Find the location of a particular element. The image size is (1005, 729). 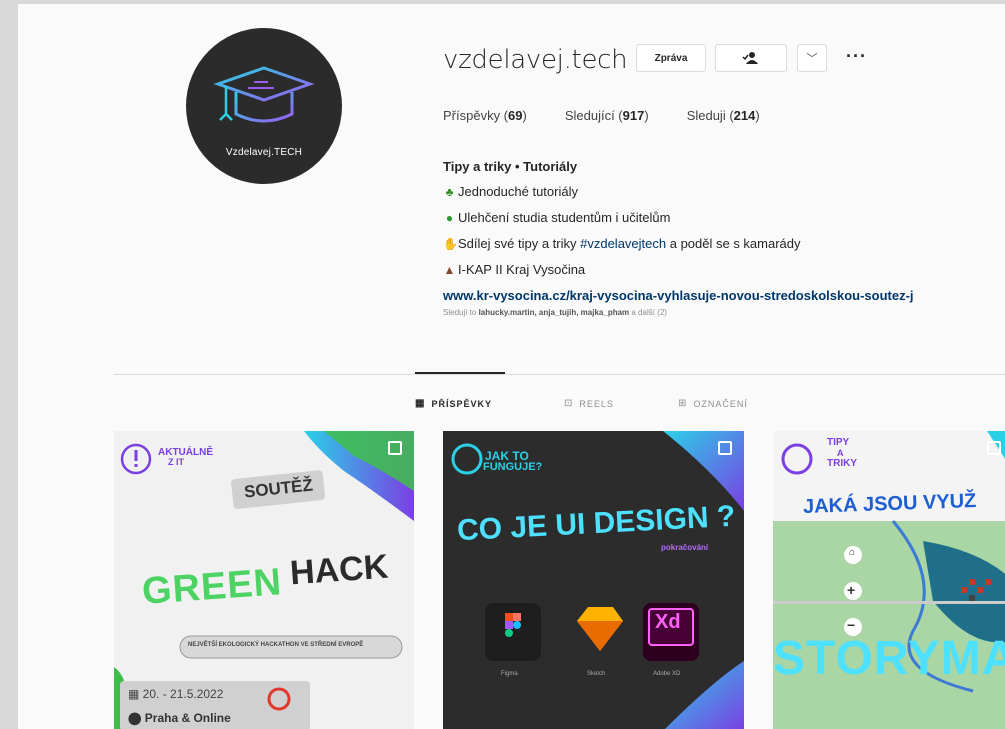

chevron-down-icon: ﹀ is located at coordinates (812, 59).